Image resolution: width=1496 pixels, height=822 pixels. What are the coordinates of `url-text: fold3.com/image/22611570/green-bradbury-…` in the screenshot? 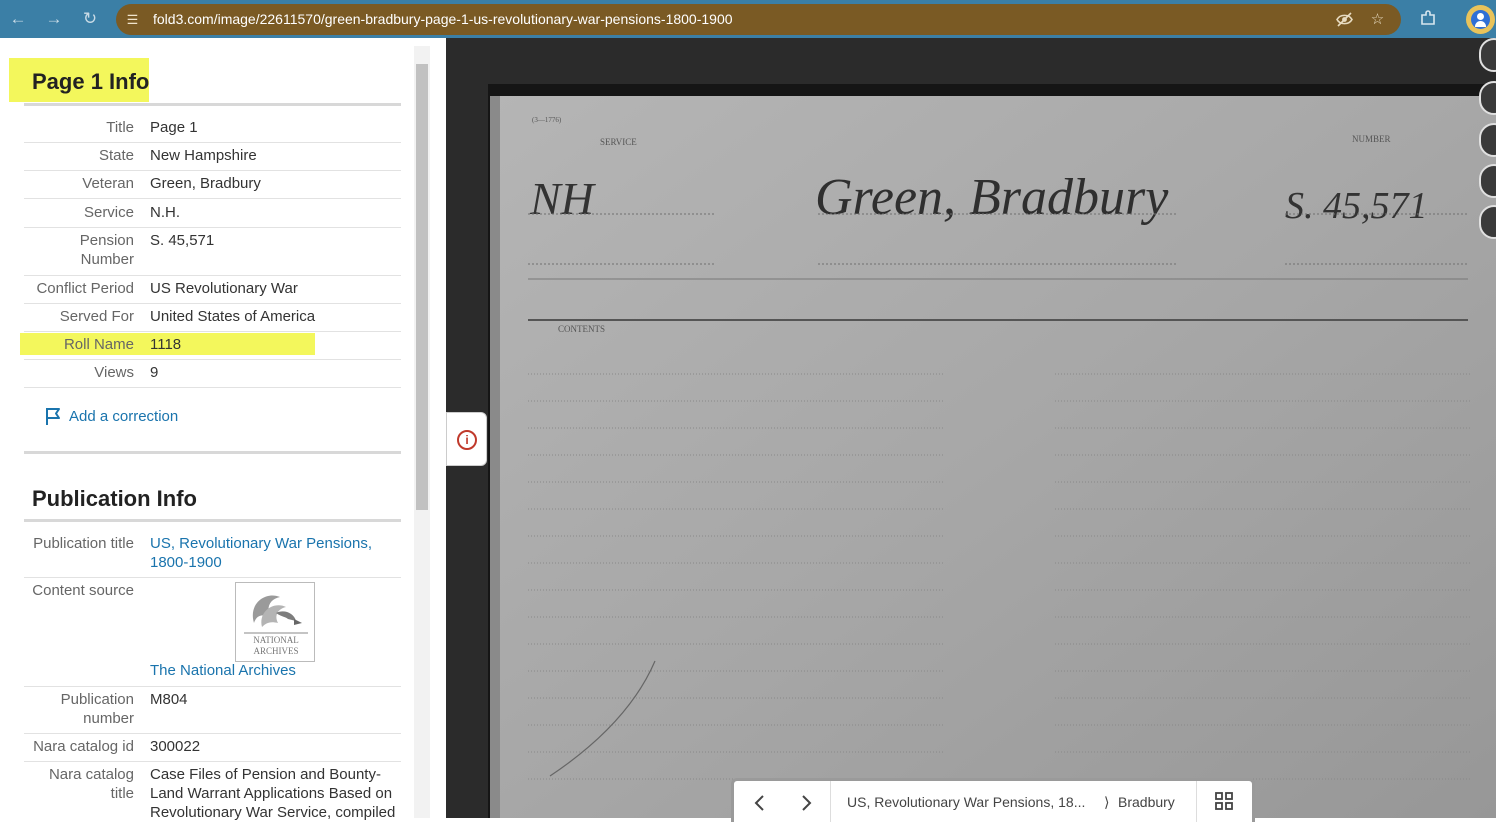 It's located at (443, 19).